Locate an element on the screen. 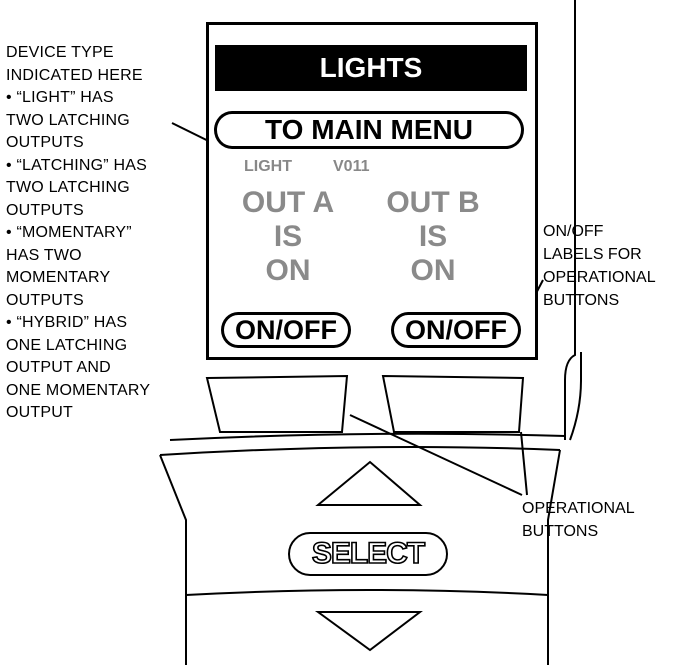 This screenshot has width=683, height=665. select-button: SELECT is located at coordinates (368, 554).